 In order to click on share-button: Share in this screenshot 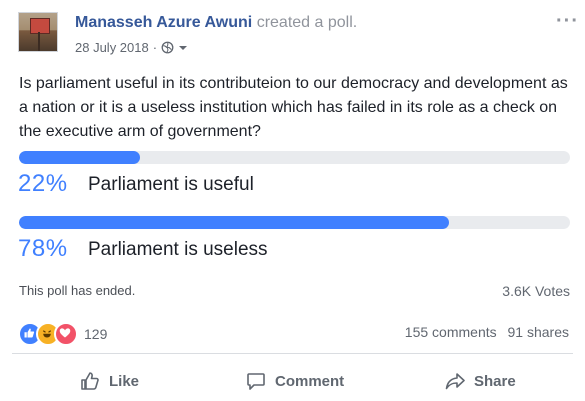, I will do `click(480, 381)`.